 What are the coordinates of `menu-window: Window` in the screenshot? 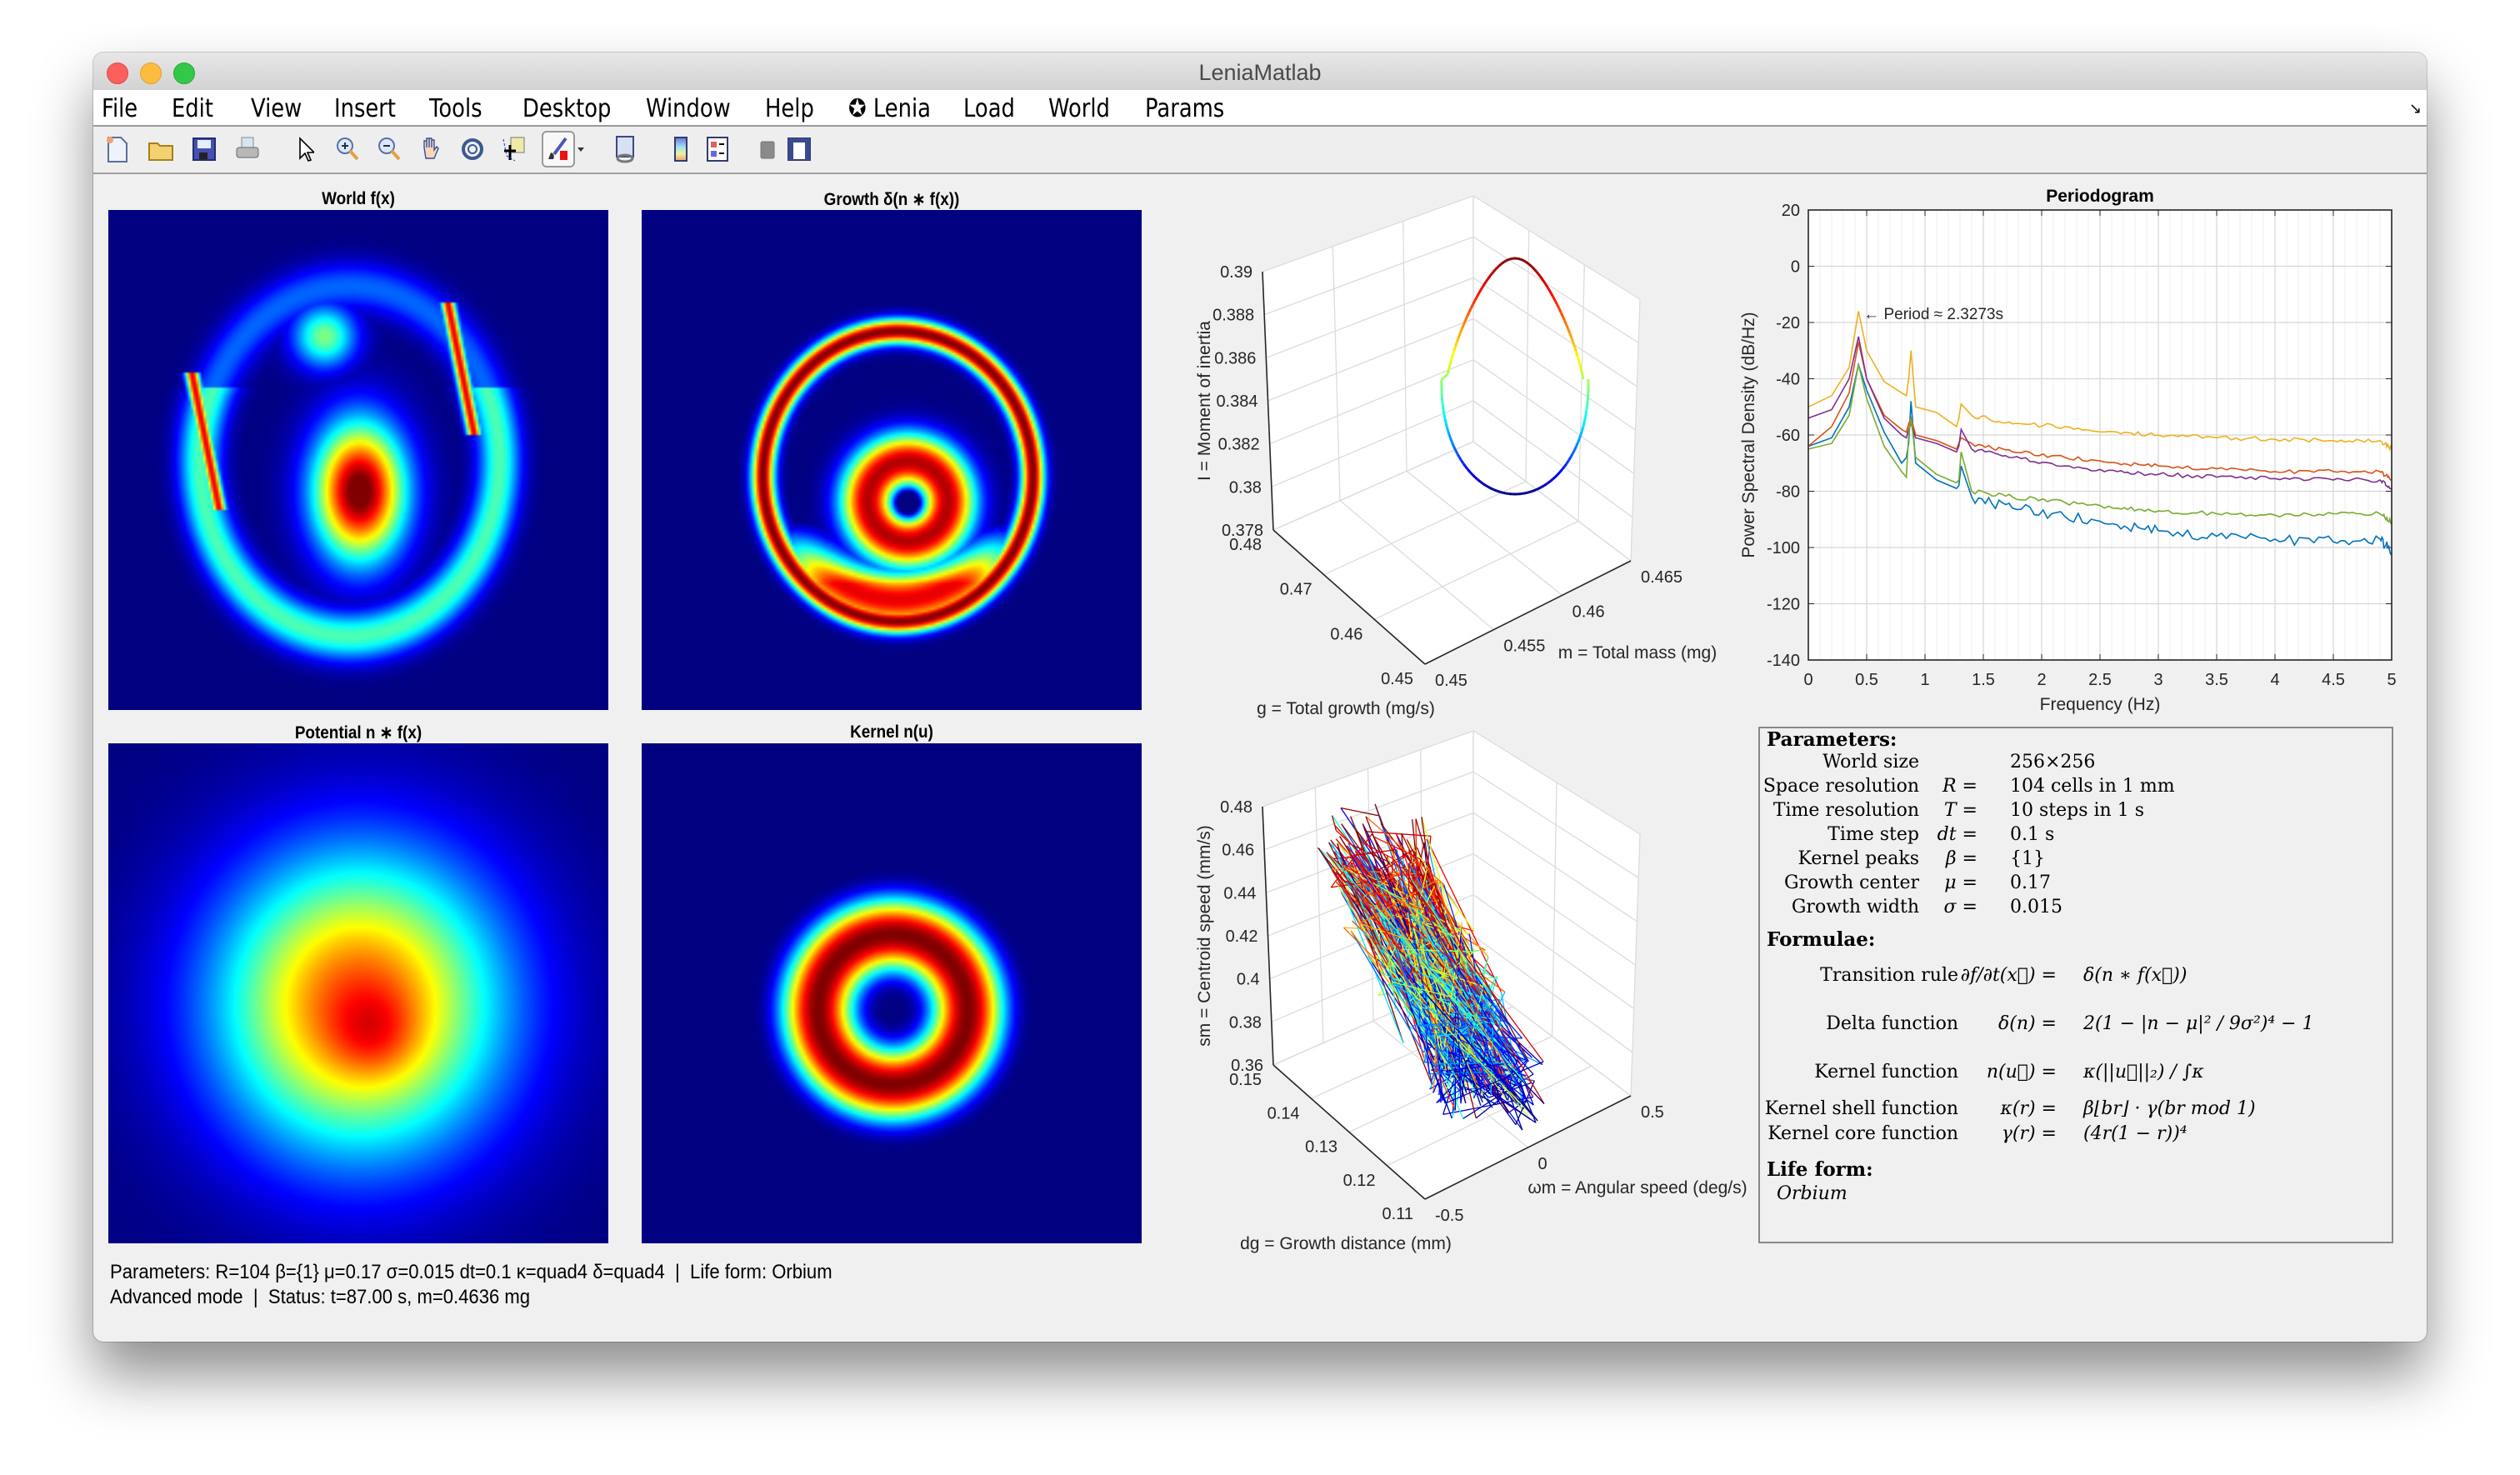 It's located at (688, 108).